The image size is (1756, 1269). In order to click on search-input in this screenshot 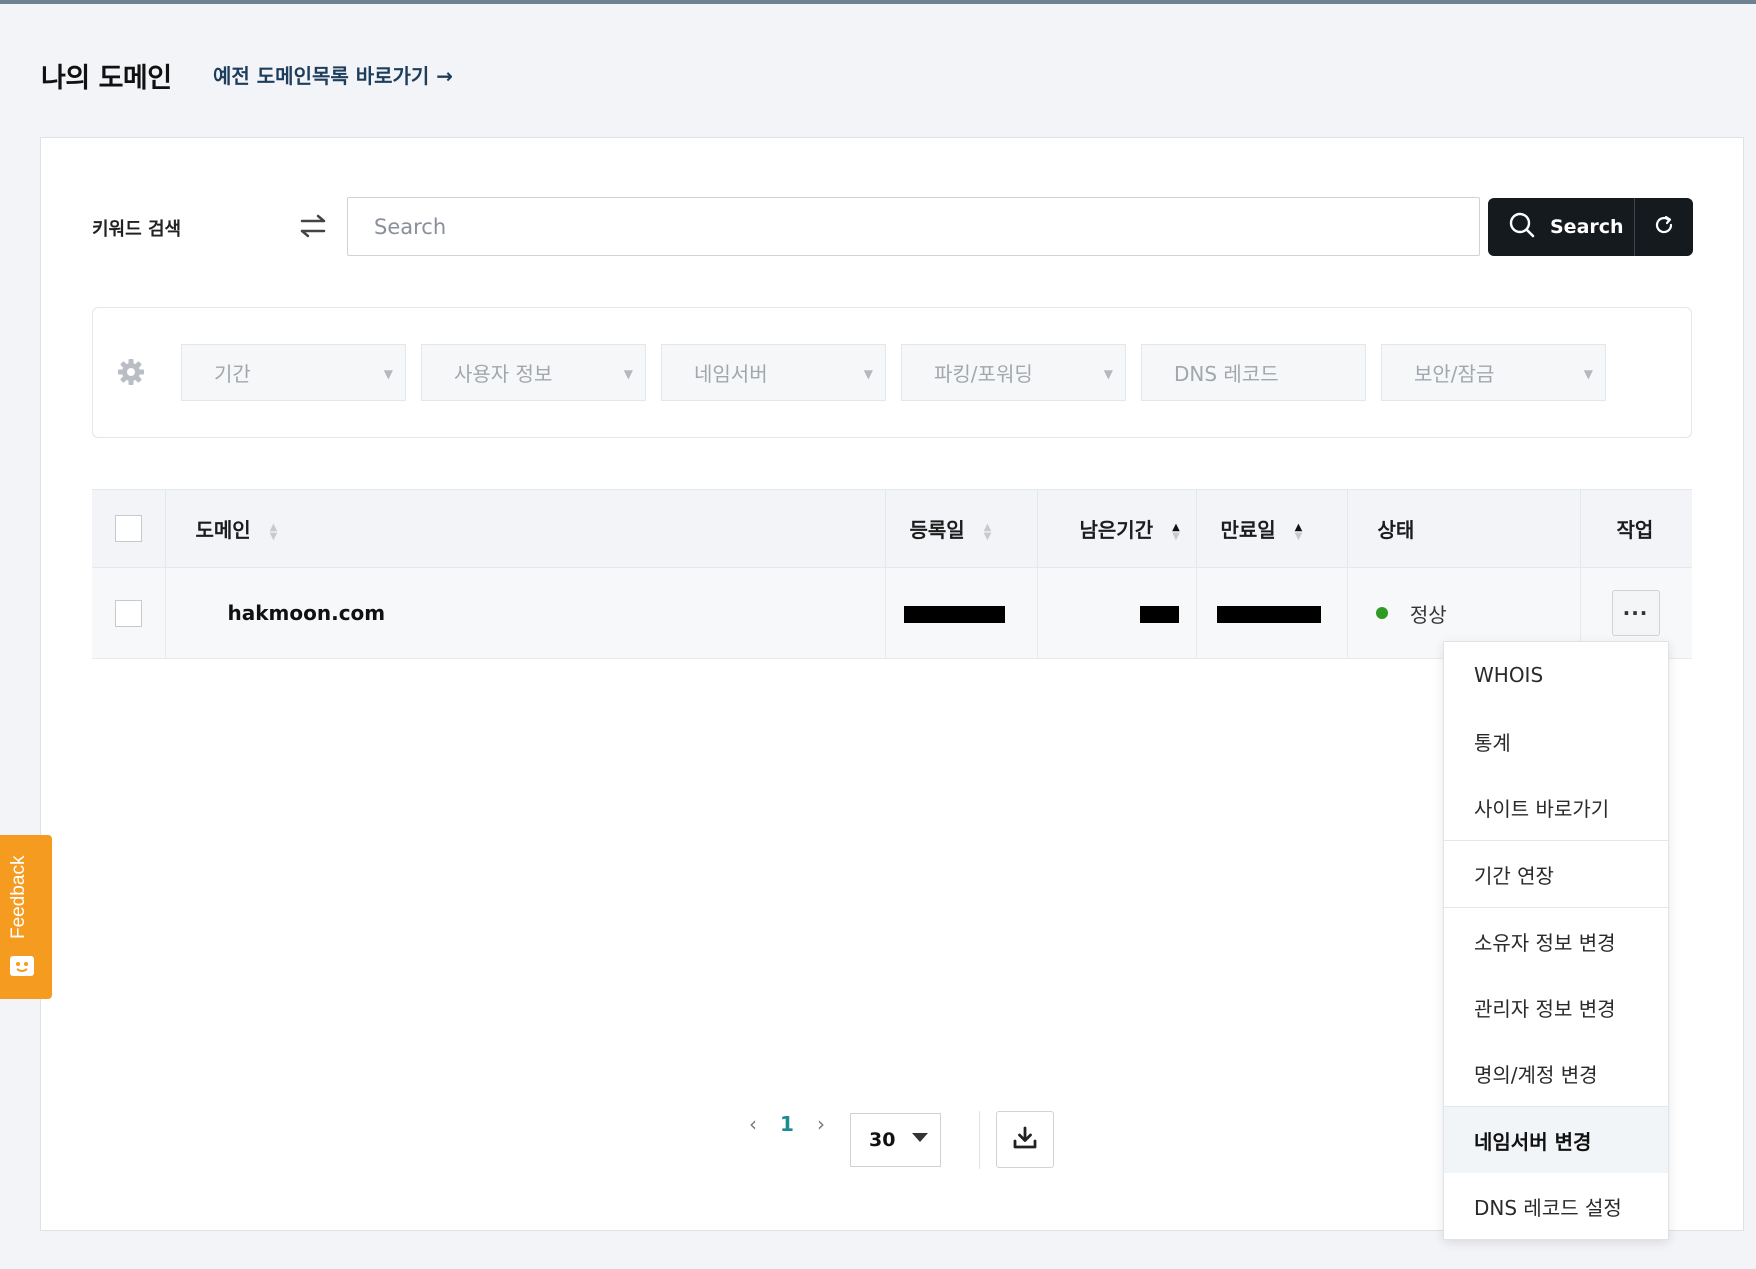, I will do `click(913, 226)`.